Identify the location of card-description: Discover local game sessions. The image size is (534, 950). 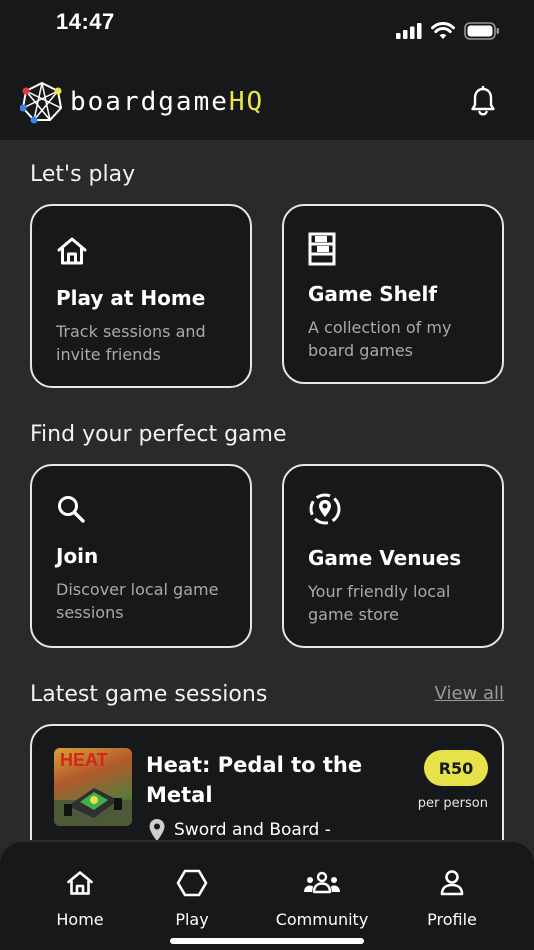
(137, 601).